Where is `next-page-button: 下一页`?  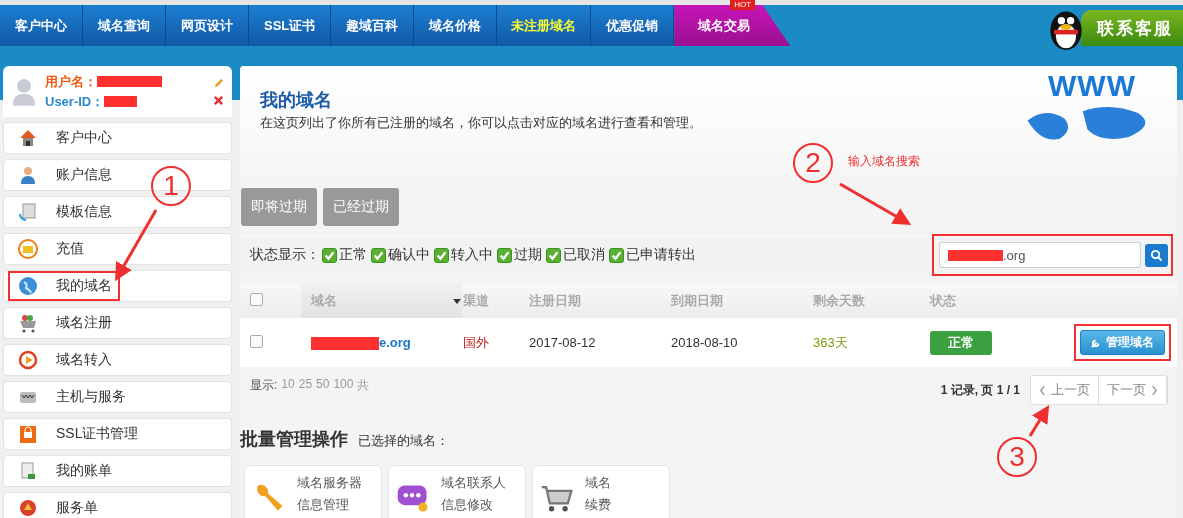
next-page-button: 下一页 is located at coordinates (1133, 390).